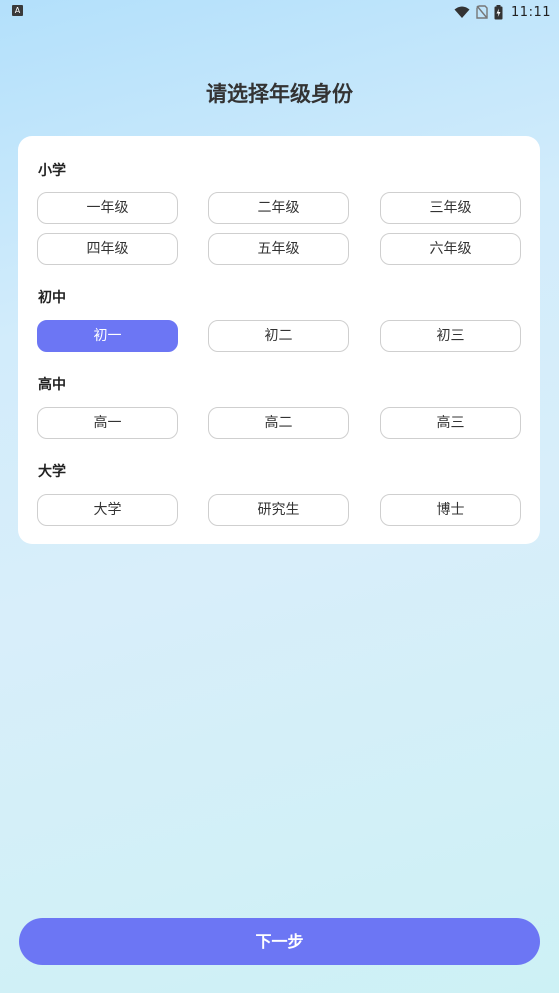 The image size is (559, 993). I want to click on option-doctorate: 博士, so click(450, 510).